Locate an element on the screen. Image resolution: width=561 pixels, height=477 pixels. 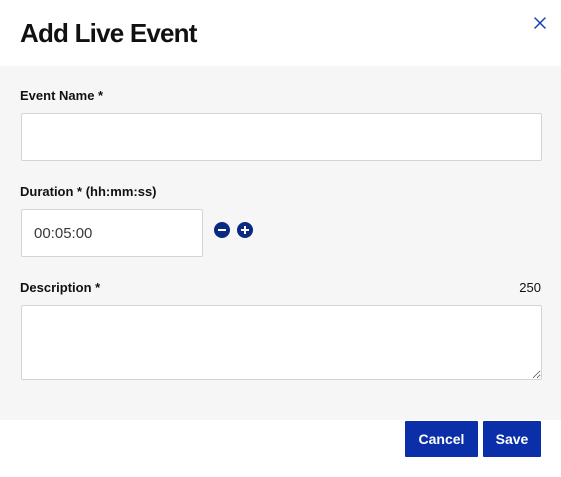
event-name-label: Event Name * is located at coordinates (62, 95).